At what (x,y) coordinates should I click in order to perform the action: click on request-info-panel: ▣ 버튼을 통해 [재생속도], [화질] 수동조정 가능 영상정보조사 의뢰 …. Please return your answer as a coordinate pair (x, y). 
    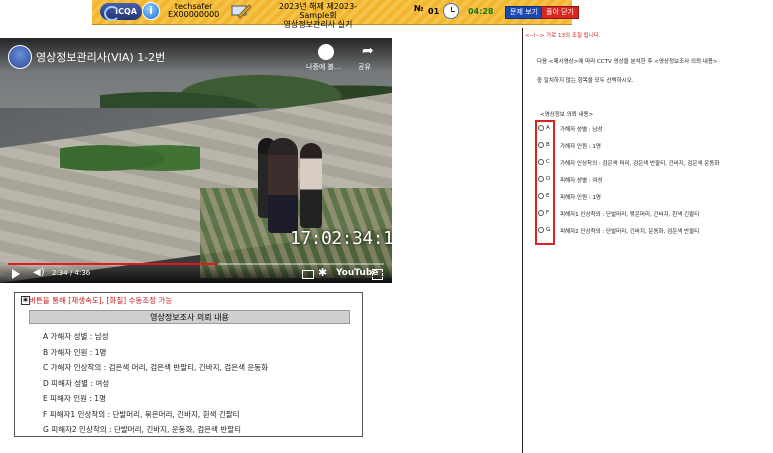
    Looking at the image, I should click on (188, 364).